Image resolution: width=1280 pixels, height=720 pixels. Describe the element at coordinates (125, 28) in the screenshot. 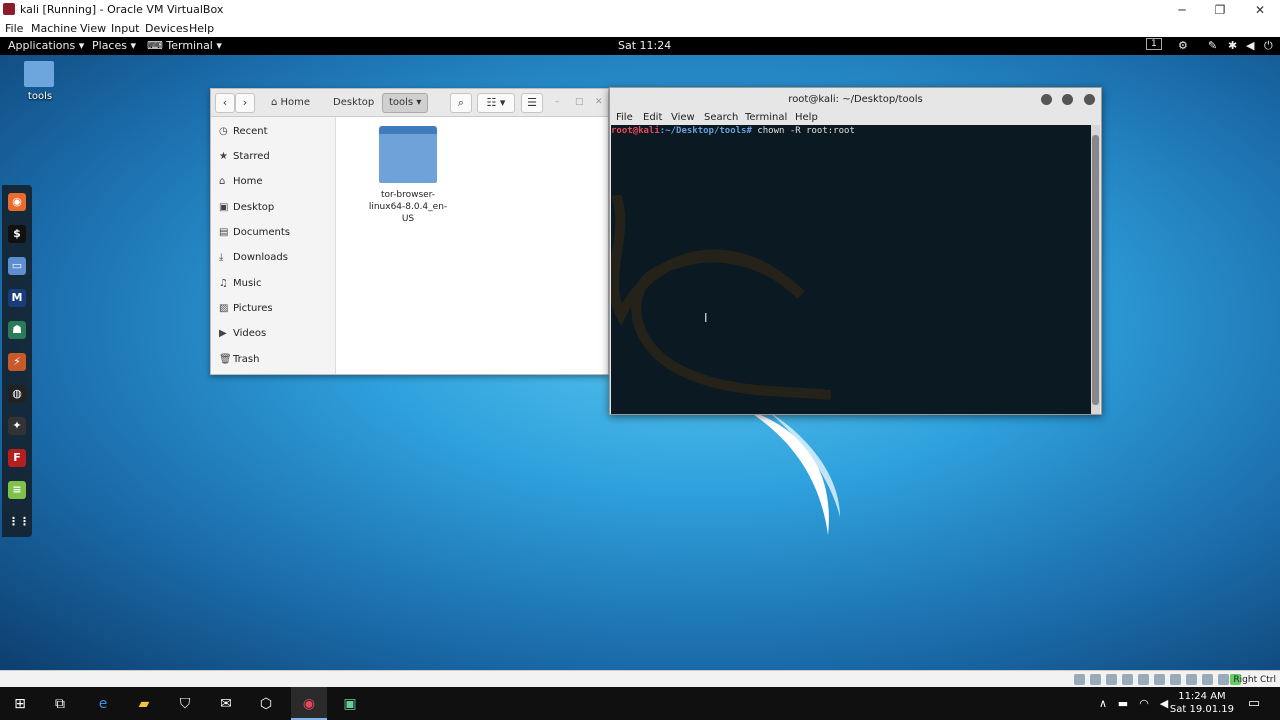

I see `host-menu-input: Input` at that location.